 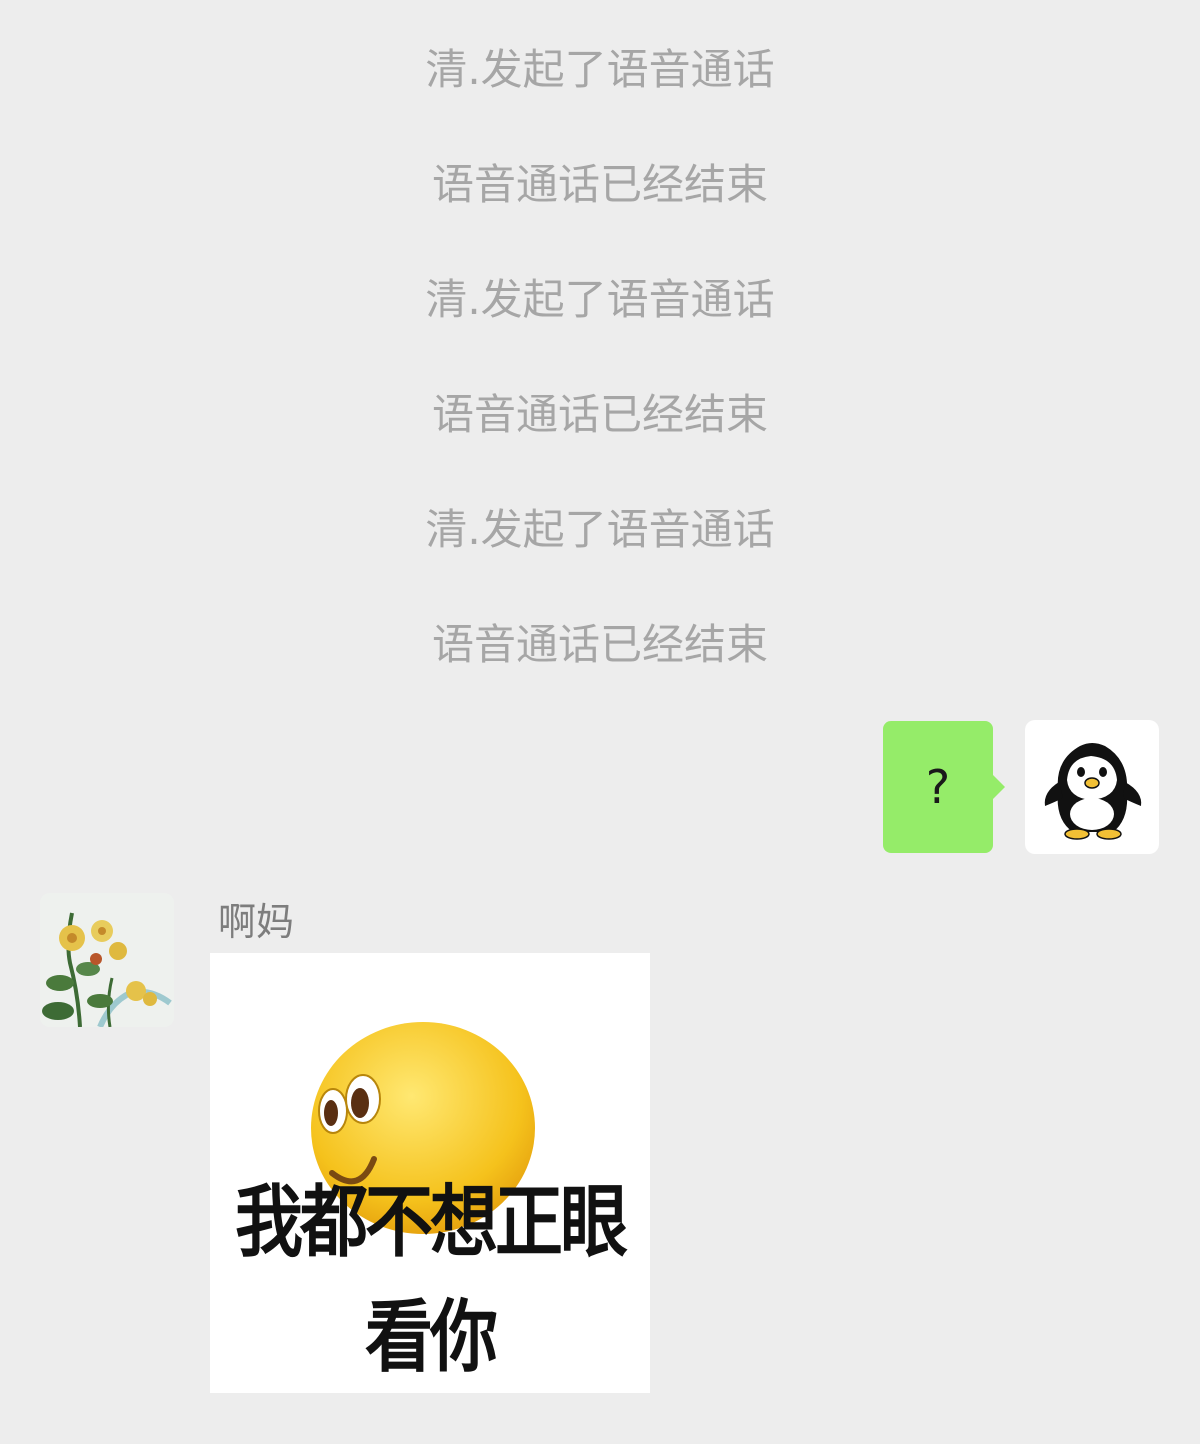 I want to click on my-message-bubble: ?, so click(x=944, y=787).